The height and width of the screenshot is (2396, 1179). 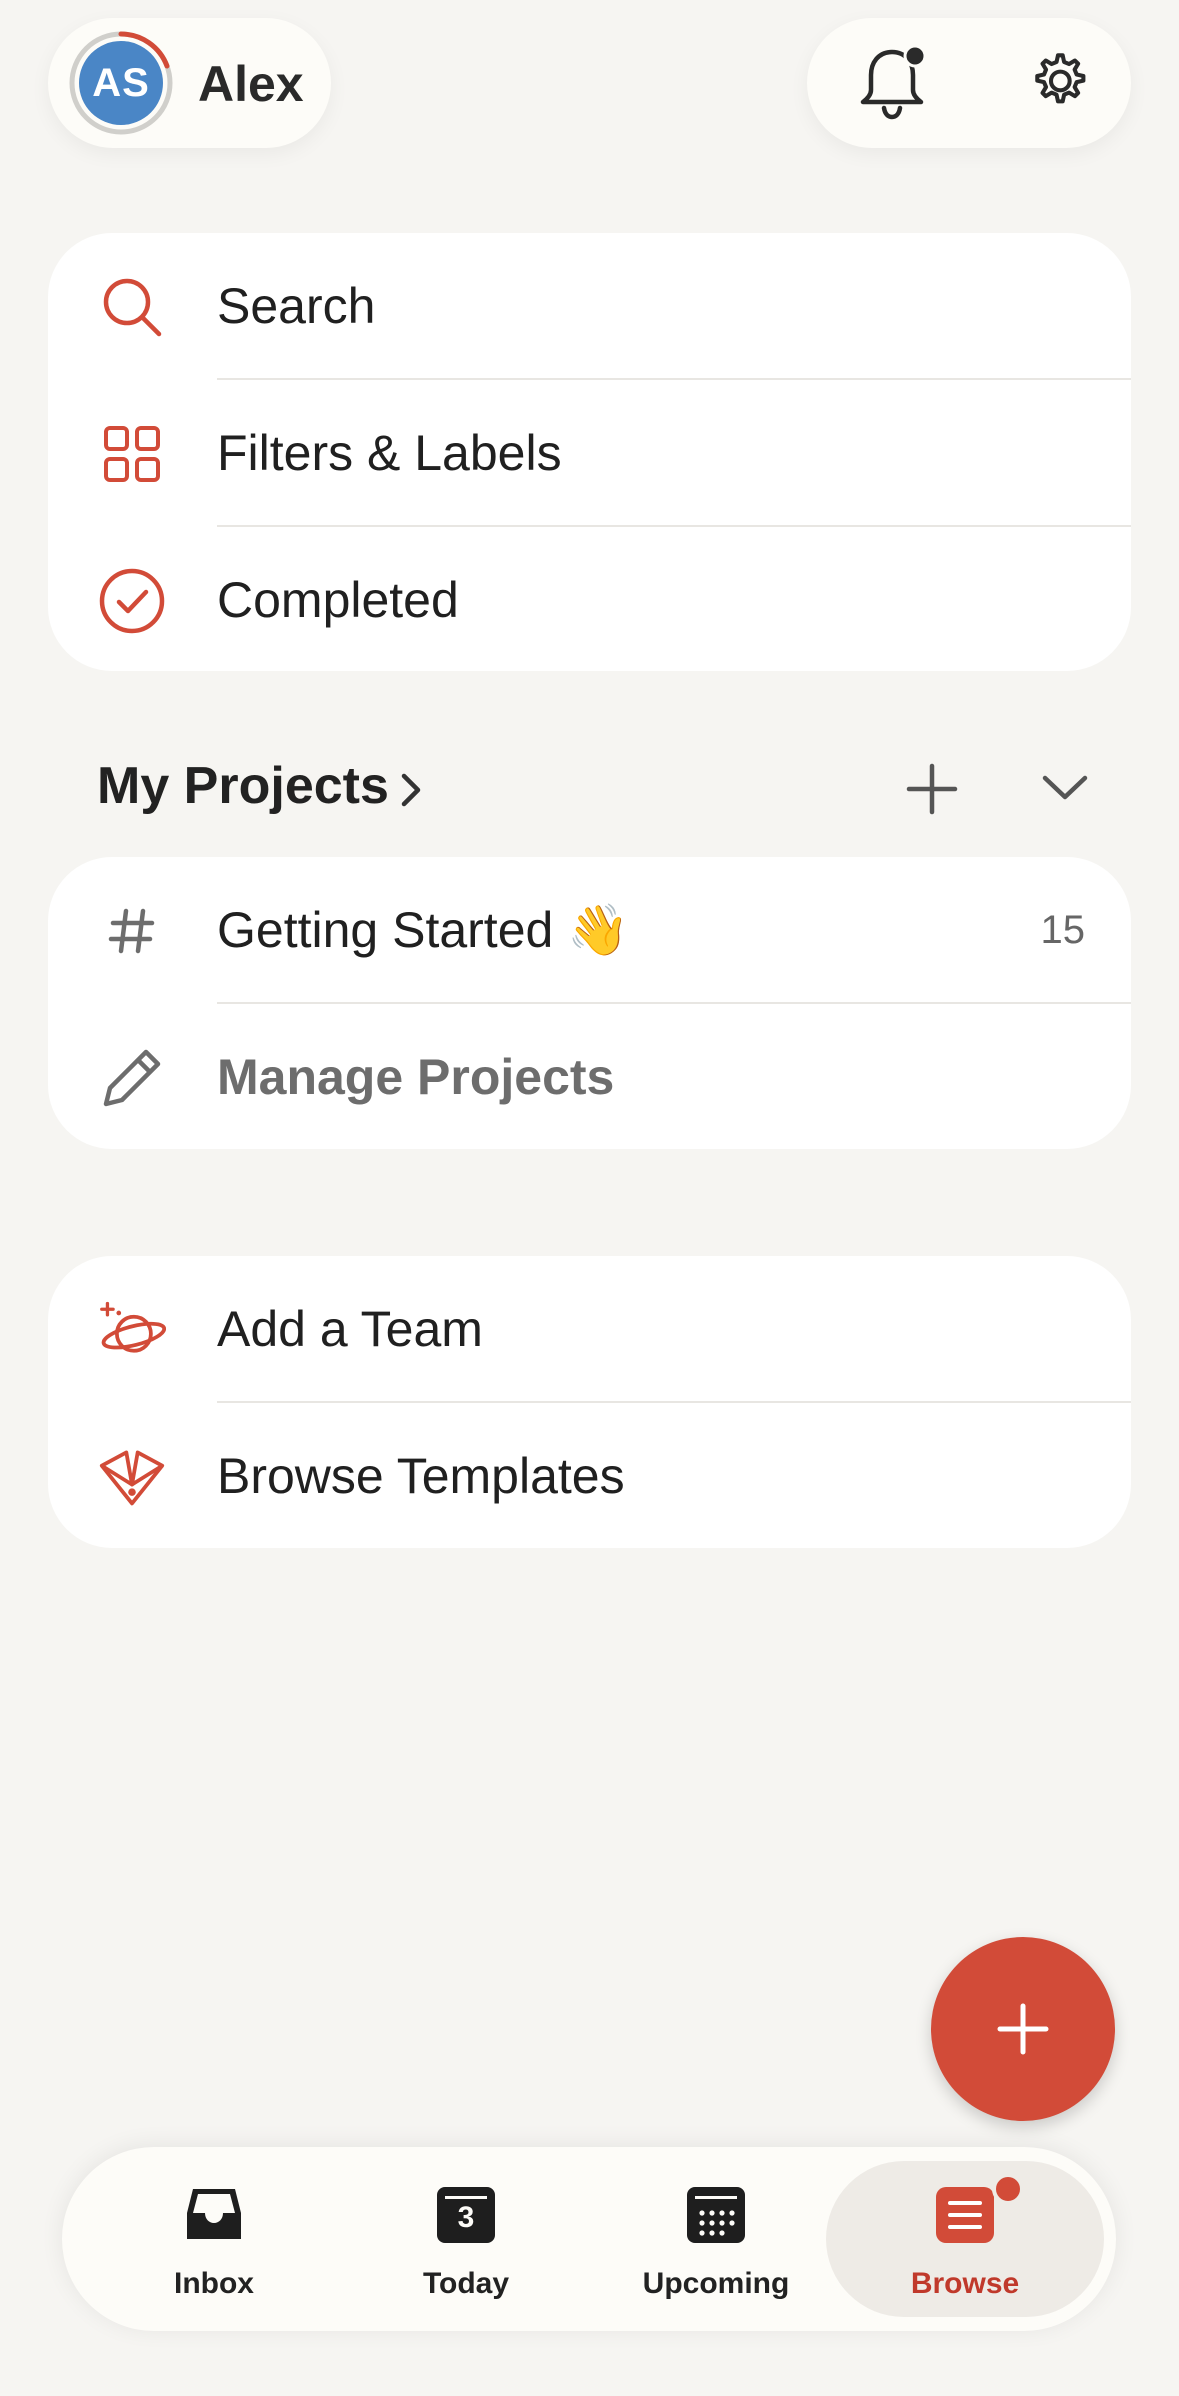 What do you see at coordinates (965, 2283) in the screenshot?
I see `nav-browse-label: Browse` at bounding box center [965, 2283].